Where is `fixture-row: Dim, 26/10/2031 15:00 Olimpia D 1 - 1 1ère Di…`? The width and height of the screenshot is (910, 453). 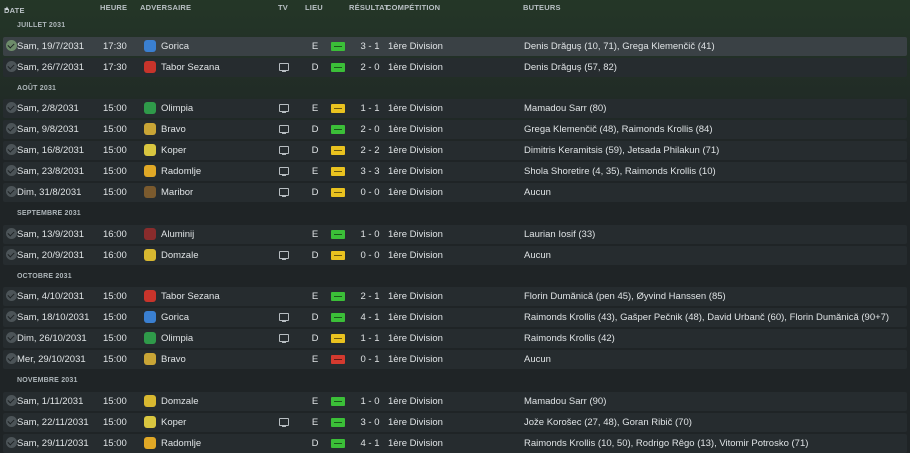
fixture-row: Dim, 26/10/2031 15:00 Olimpia D 1 - 1 1ère Di… is located at coordinates (455, 338).